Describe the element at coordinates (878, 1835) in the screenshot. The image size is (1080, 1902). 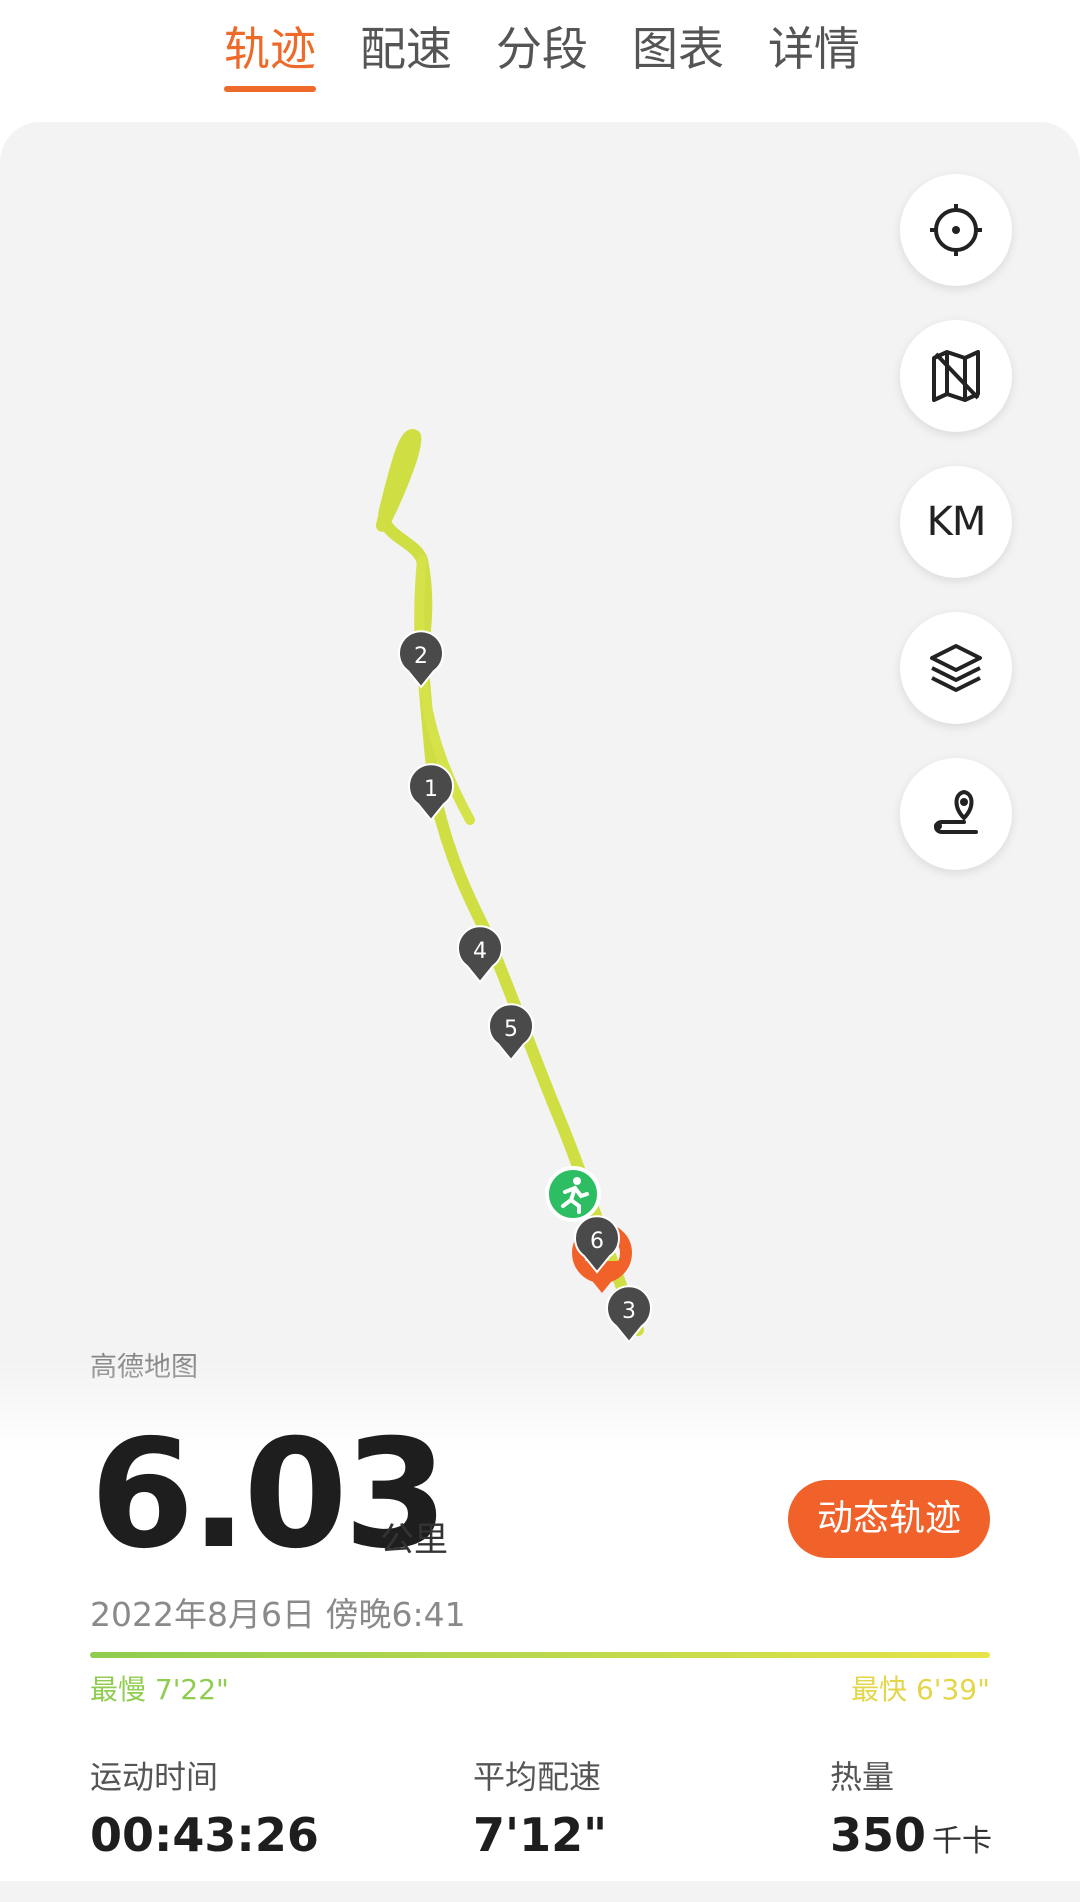
I see `calories-number: 350` at that location.